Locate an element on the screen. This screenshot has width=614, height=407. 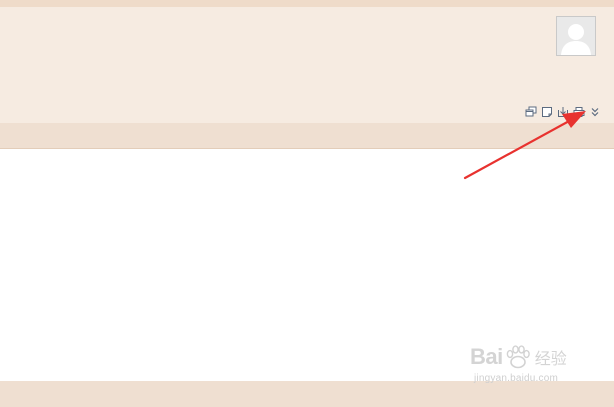
note-icon is located at coordinates (546, 112).